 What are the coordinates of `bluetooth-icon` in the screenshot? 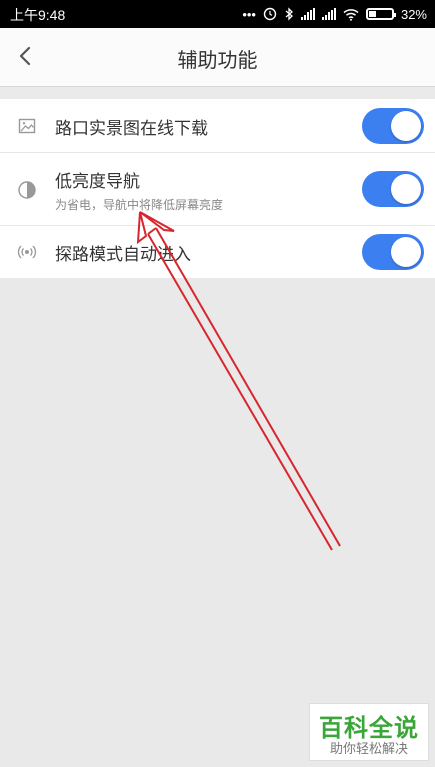 It's located at (289, 14).